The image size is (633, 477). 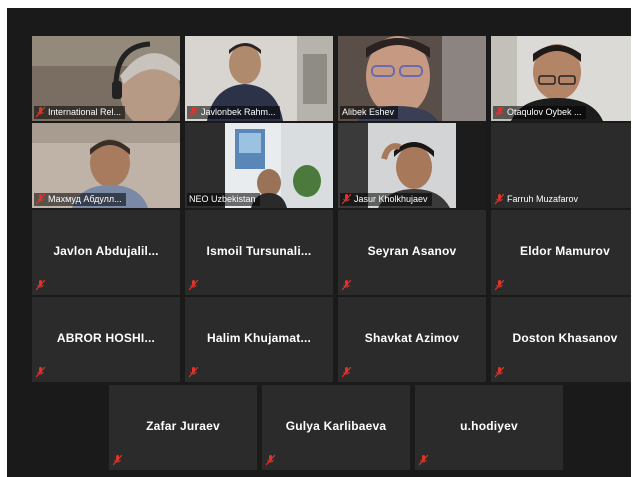 I want to click on participant-name: Seyran Asanov, so click(x=412, y=251).